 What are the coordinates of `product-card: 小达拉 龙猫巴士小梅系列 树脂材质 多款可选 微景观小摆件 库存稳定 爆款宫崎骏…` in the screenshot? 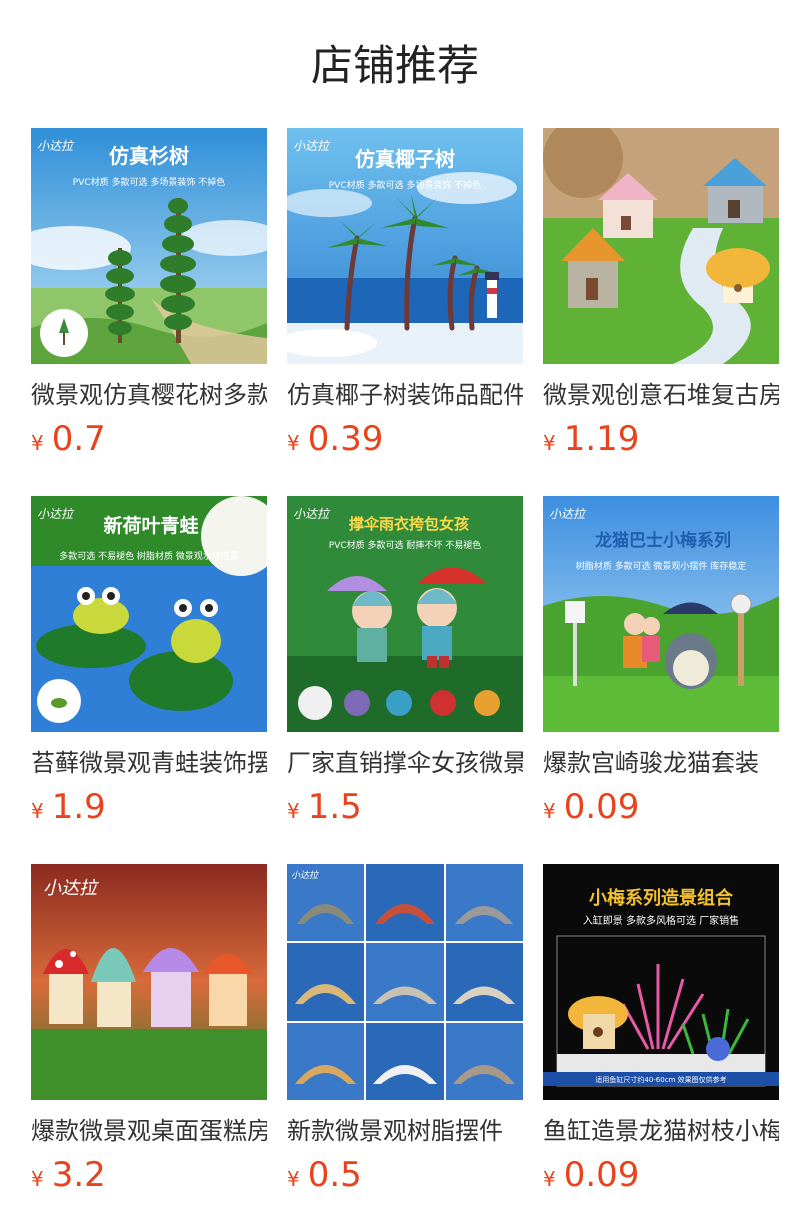 It's located at (661, 662).